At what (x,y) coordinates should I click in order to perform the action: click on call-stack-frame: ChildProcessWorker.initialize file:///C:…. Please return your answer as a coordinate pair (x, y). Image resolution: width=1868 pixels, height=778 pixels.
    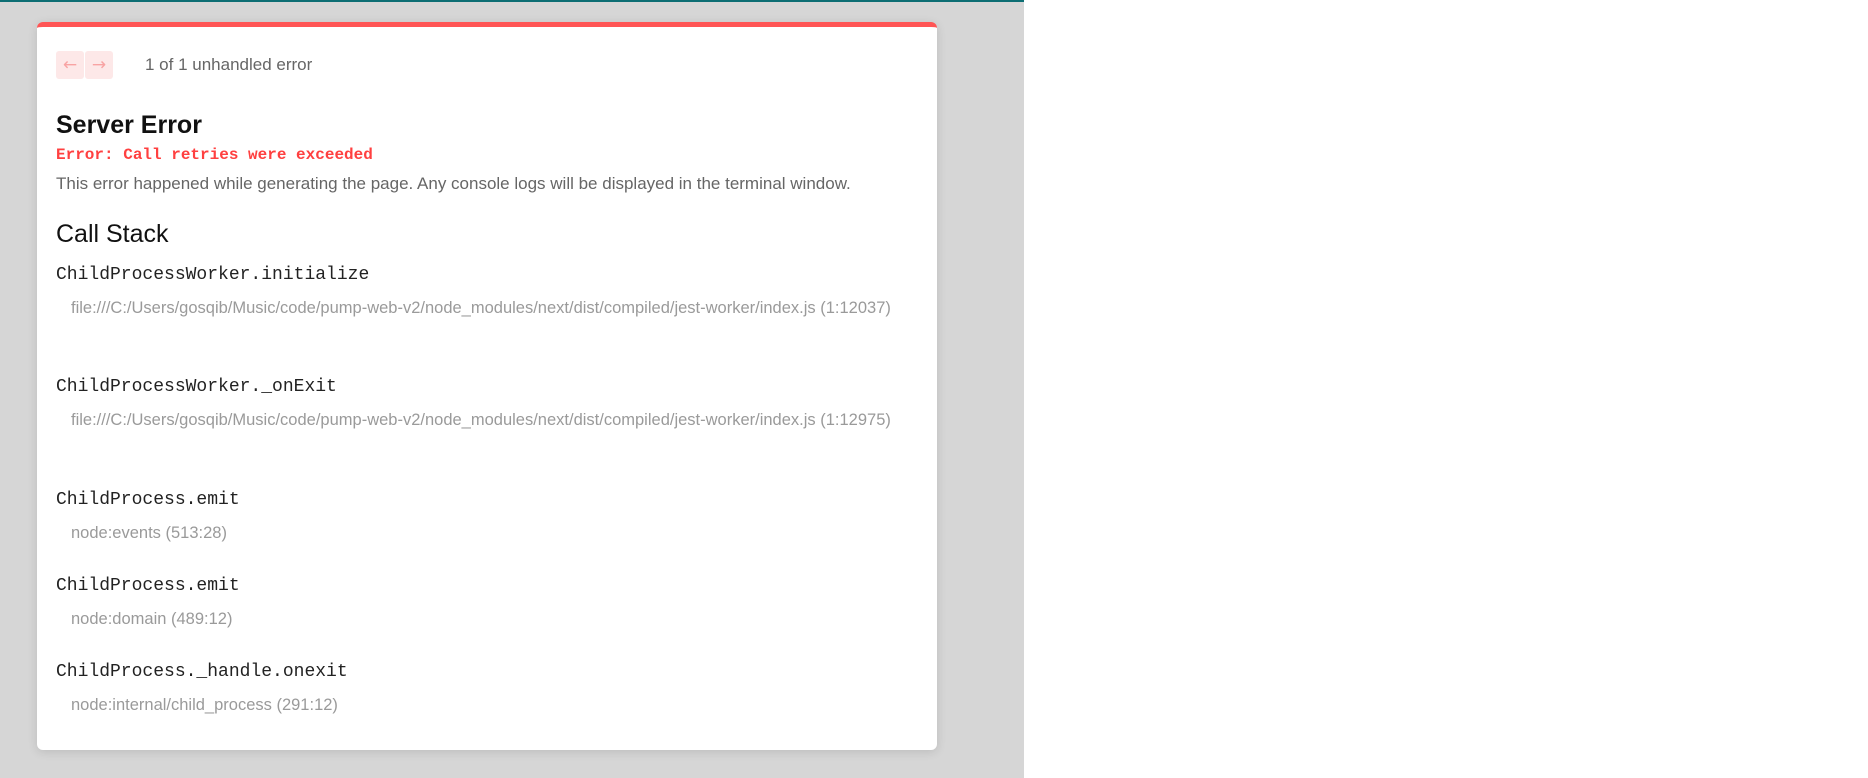
    Looking at the image, I should click on (478, 293).